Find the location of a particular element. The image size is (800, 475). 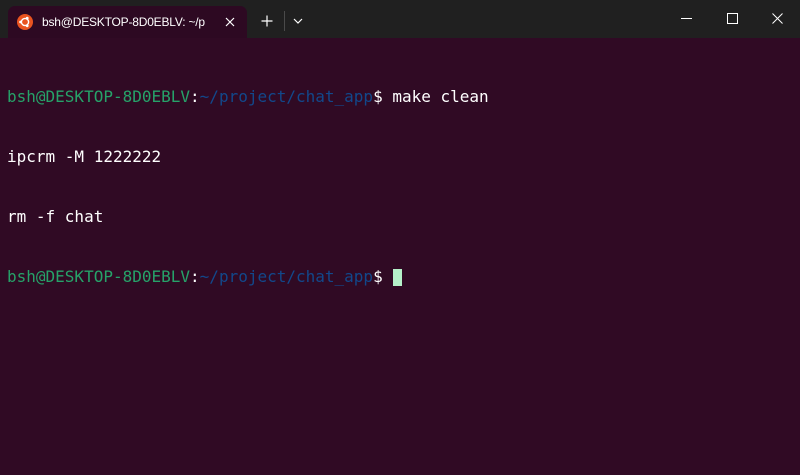

ubuntu-logo-icon is located at coordinates (25, 22).